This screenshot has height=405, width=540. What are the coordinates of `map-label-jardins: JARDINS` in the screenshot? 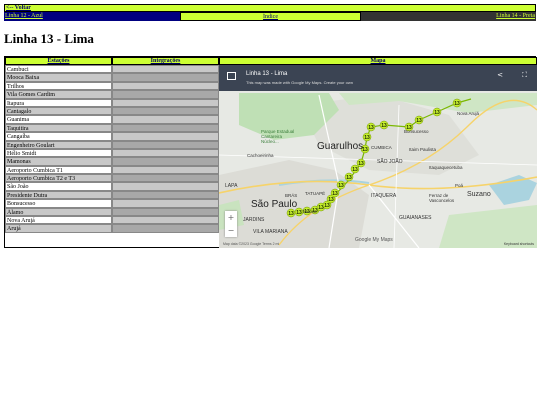 It's located at (254, 220).